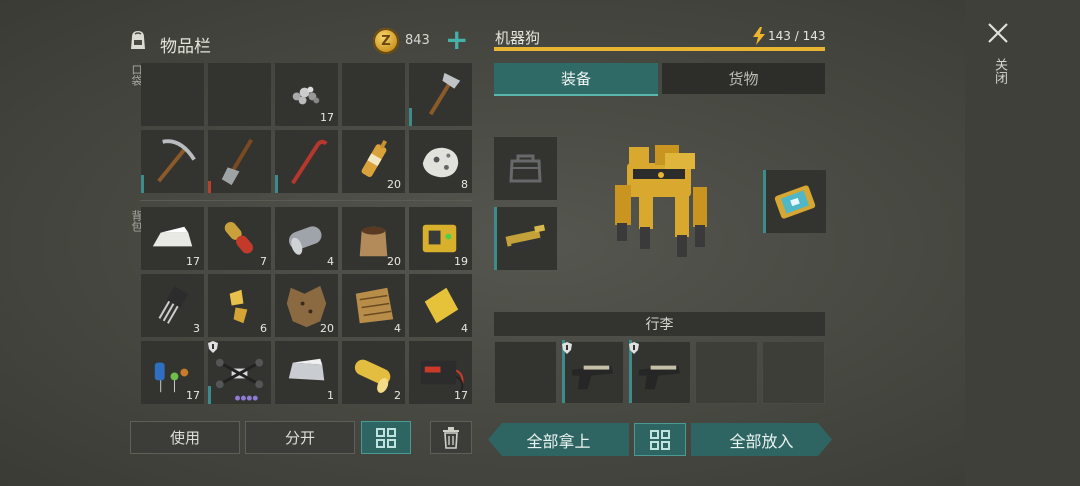 This screenshot has height=486, width=1080. I want to click on sort-grid-button, so click(386, 437).